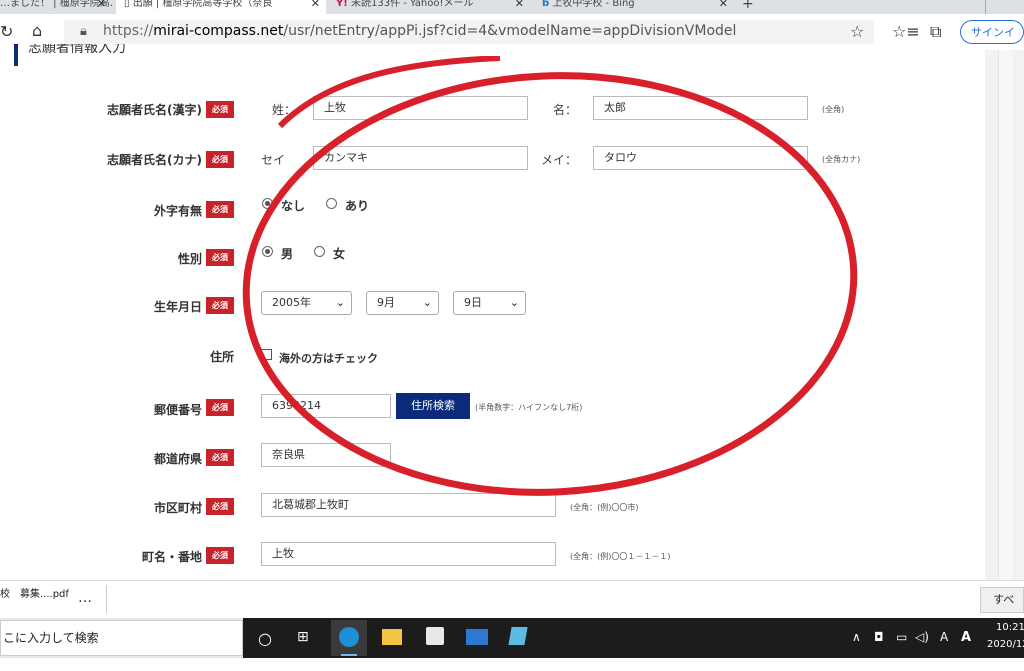 The width and height of the screenshot is (1024, 671). I want to click on download-file-label: 校 募集....pdf, so click(34, 594).